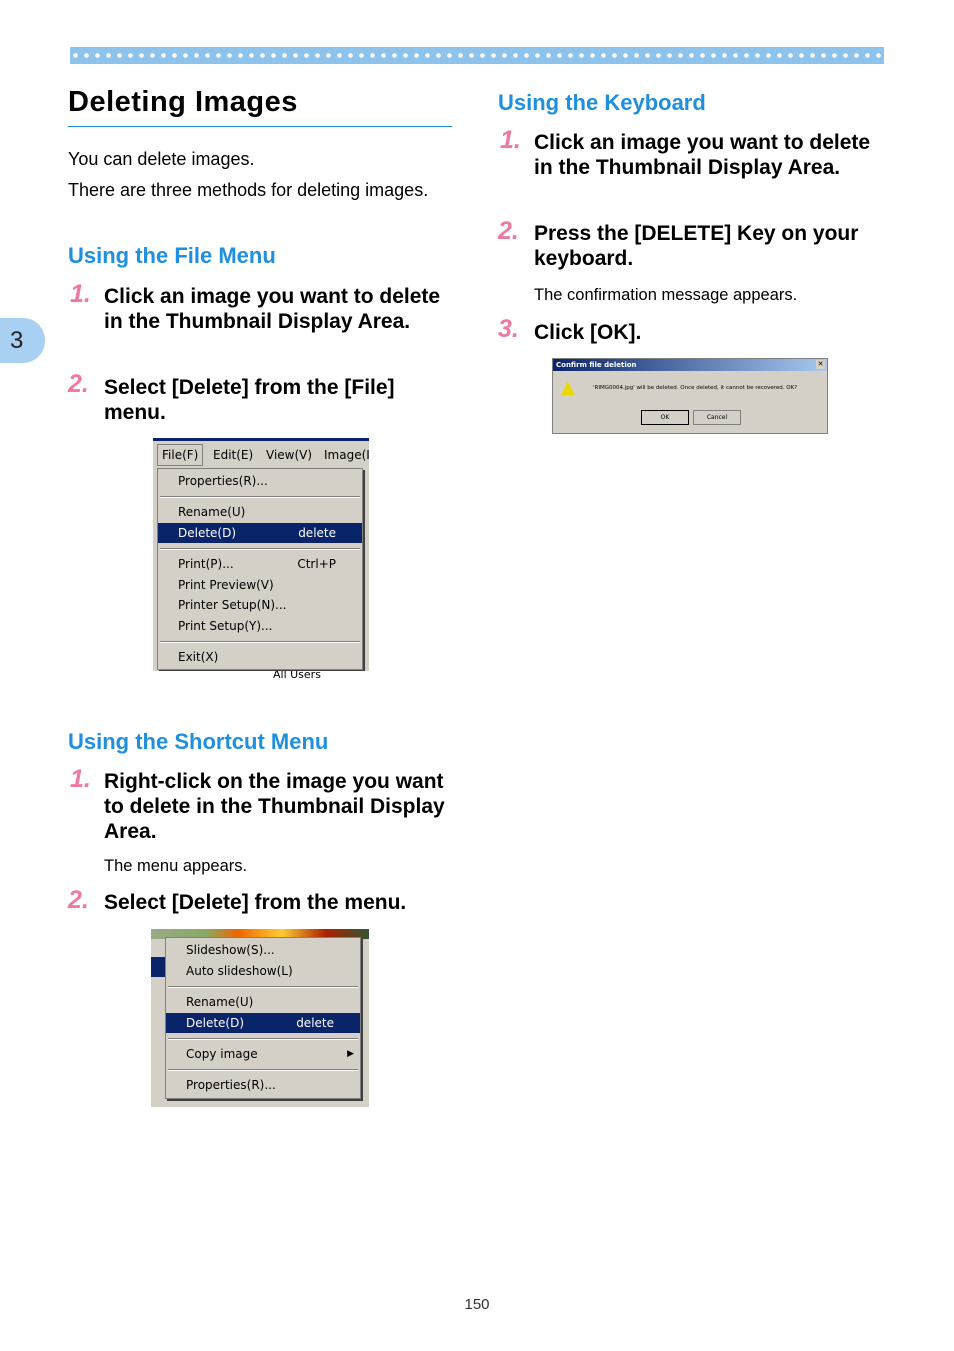 This screenshot has height=1351, width=954. I want to click on step-text: Select [Delete] from the [File] menu., so click(249, 400).